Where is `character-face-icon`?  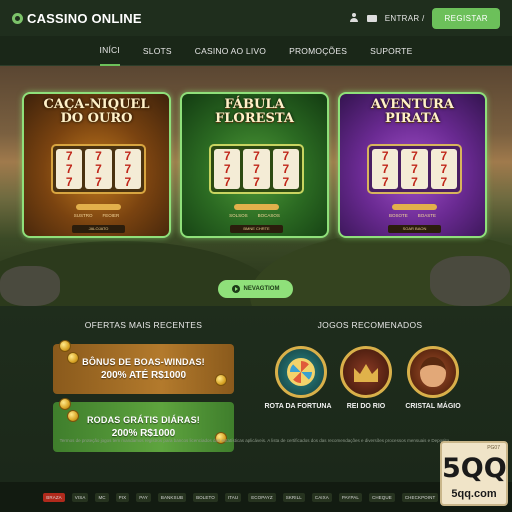 character-face-icon is located at coordinates (433, 372).